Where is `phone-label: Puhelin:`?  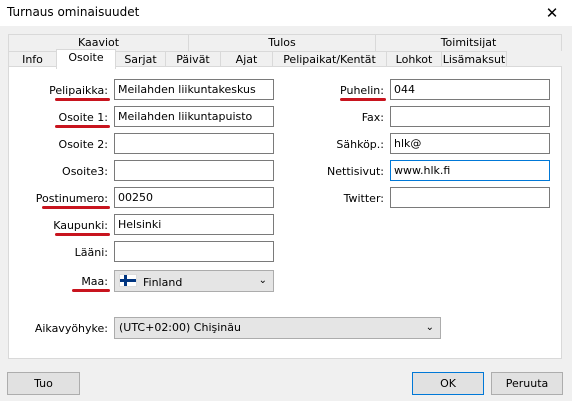
phone-label: Puhelin: is located at coordinates (362, 90).